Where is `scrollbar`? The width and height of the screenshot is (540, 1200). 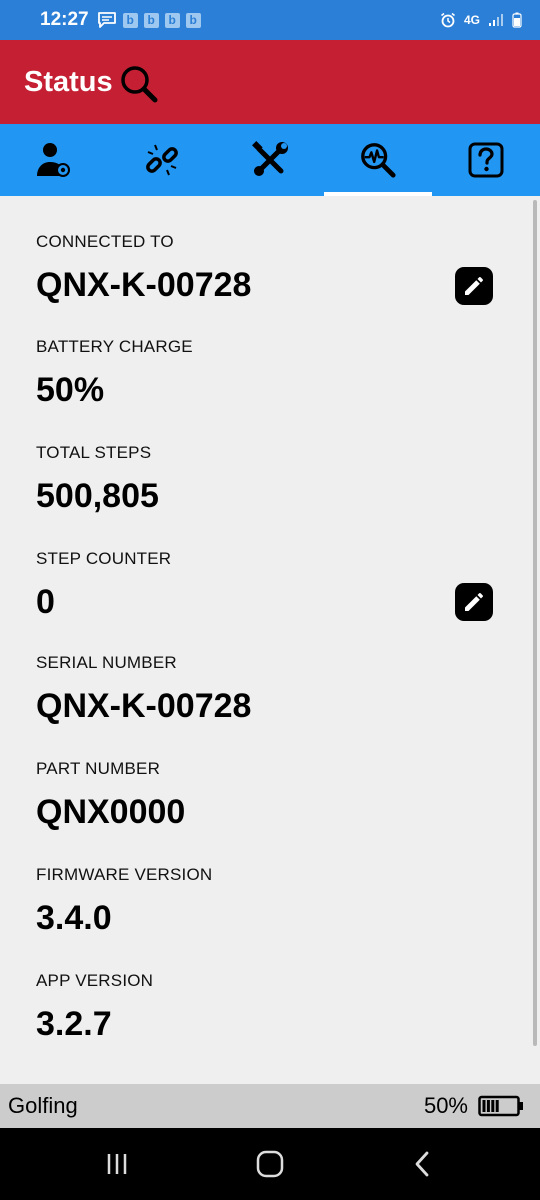 scrollbar is located at coordinates (535, 623).